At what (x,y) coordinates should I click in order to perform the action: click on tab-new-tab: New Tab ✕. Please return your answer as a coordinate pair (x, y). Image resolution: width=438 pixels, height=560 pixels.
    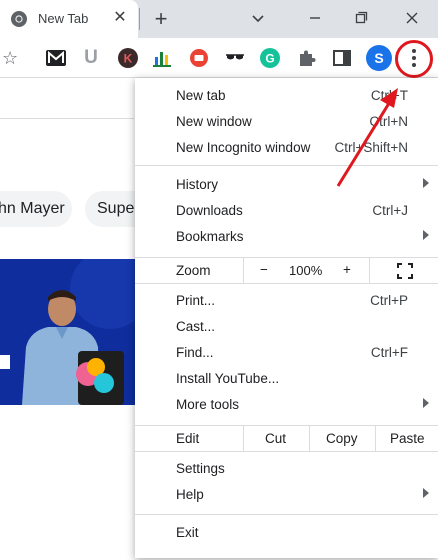
    Looking at the image, I should click on (69, 19).